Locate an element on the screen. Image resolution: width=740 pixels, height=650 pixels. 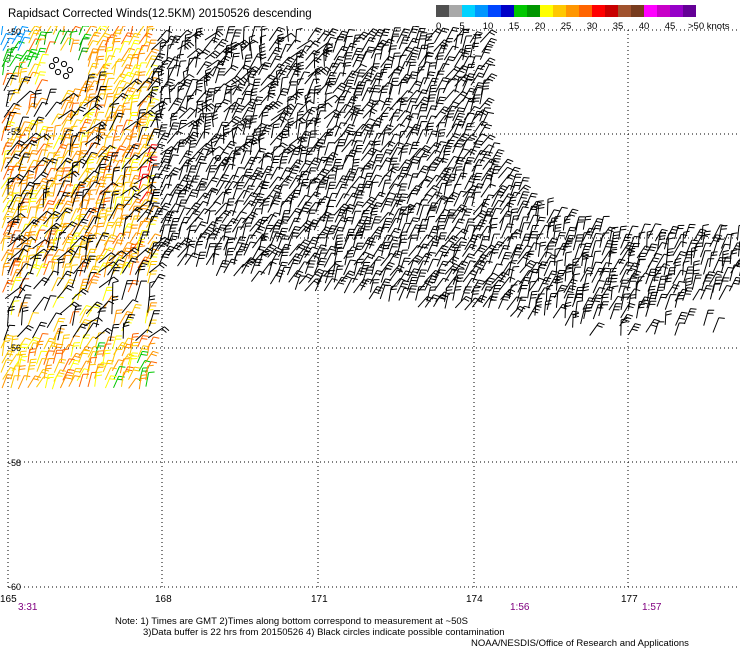
legend-label: 45 is located at coordinates (670, 26).